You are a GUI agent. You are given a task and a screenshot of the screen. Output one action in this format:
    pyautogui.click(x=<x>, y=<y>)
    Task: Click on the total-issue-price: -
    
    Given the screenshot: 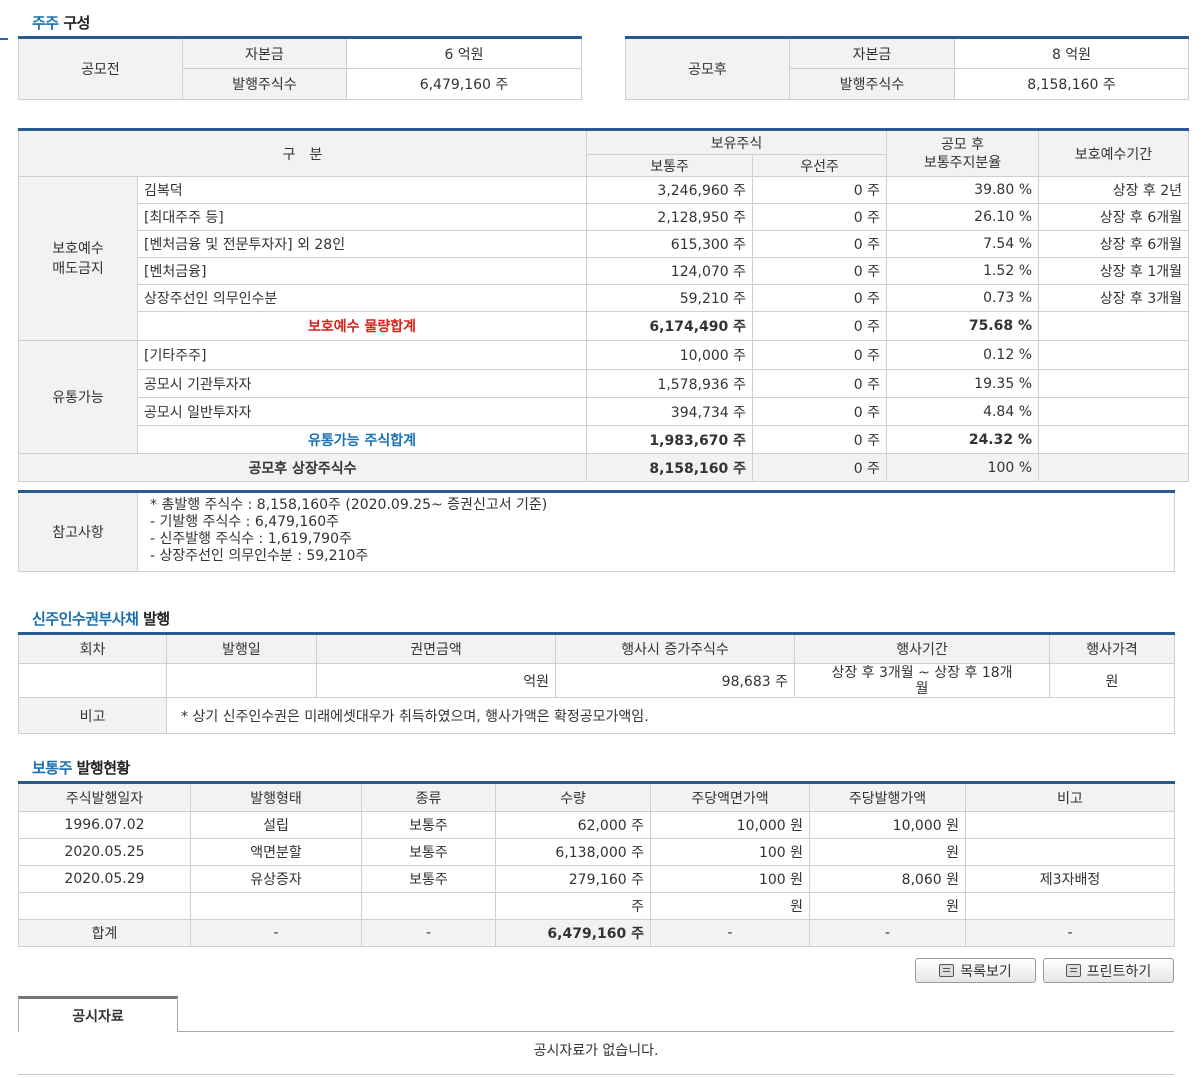 What is the action you would take?
    pyautogui.click(x=887, y=933)
    